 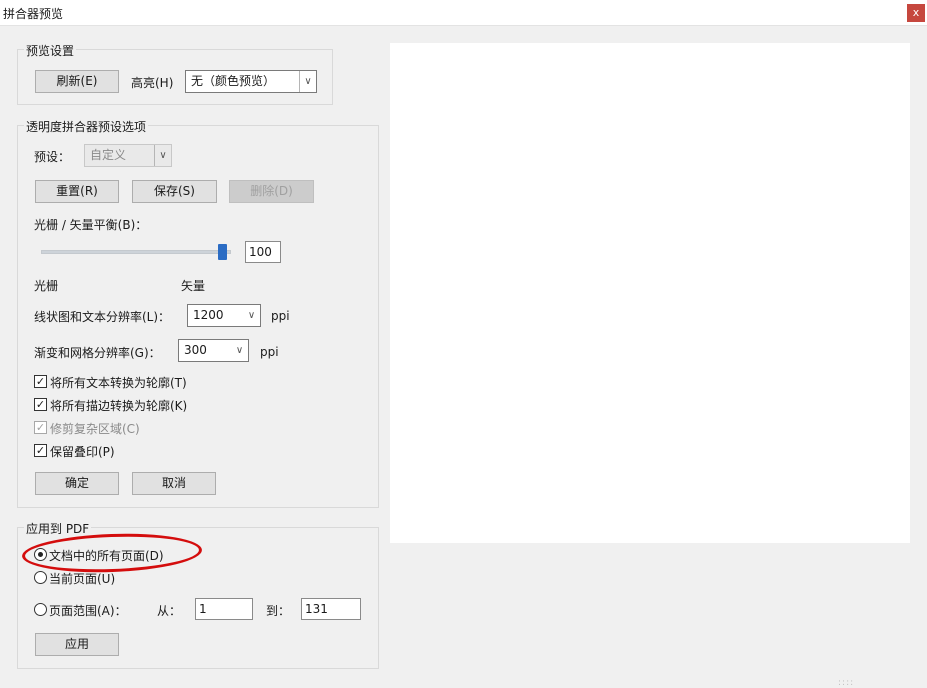 I want to click on convert-text-checkbox: ✓, so click(x=40, y=381).